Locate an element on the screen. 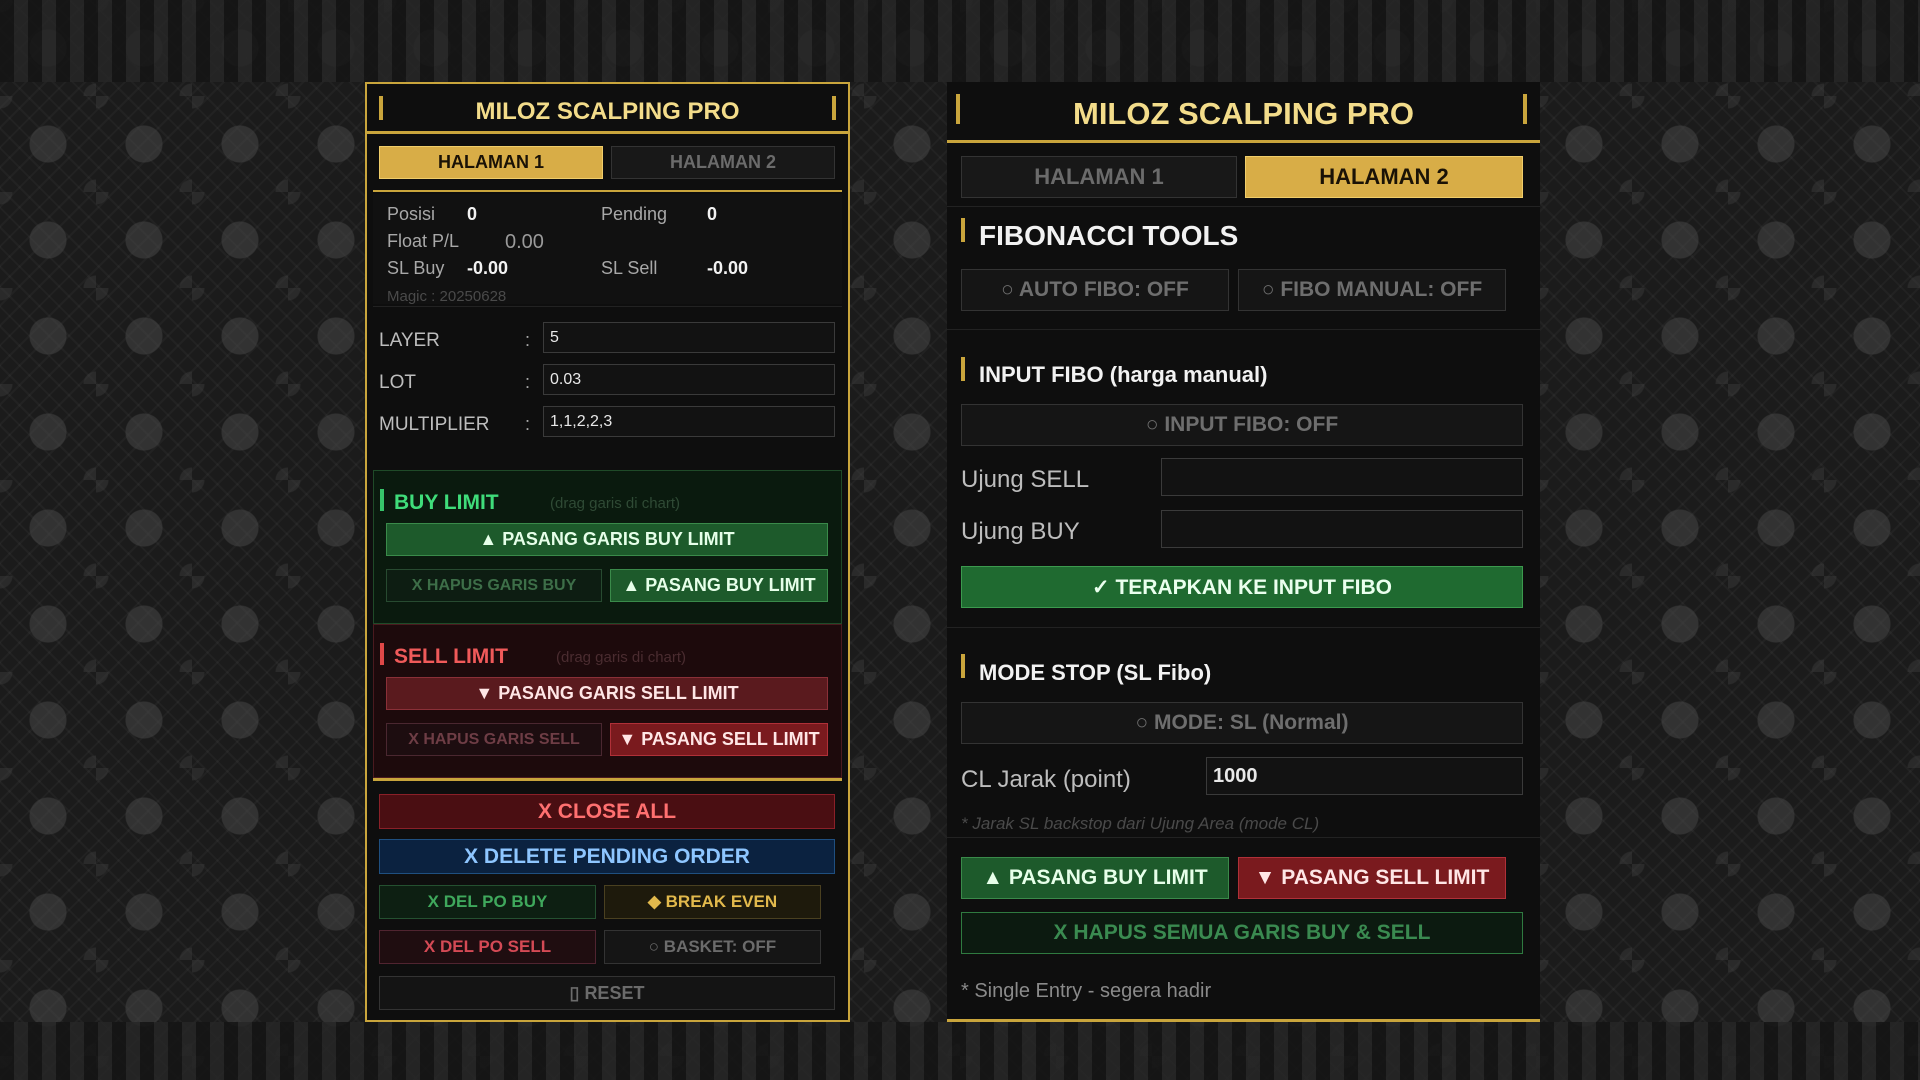 This screenshot has width=1920, height=1080. posisi-value: 0 is located at coordinates (472, 214).